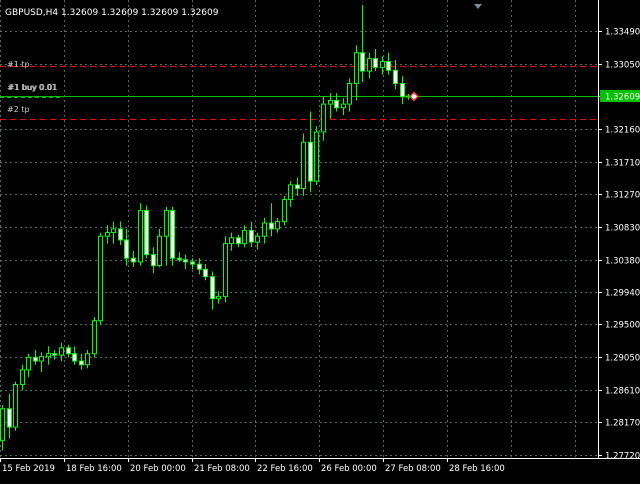 The width and height of the screenshot is (640, 484). I want to click on price-tick-label: 1.29500, so click(622, 326).